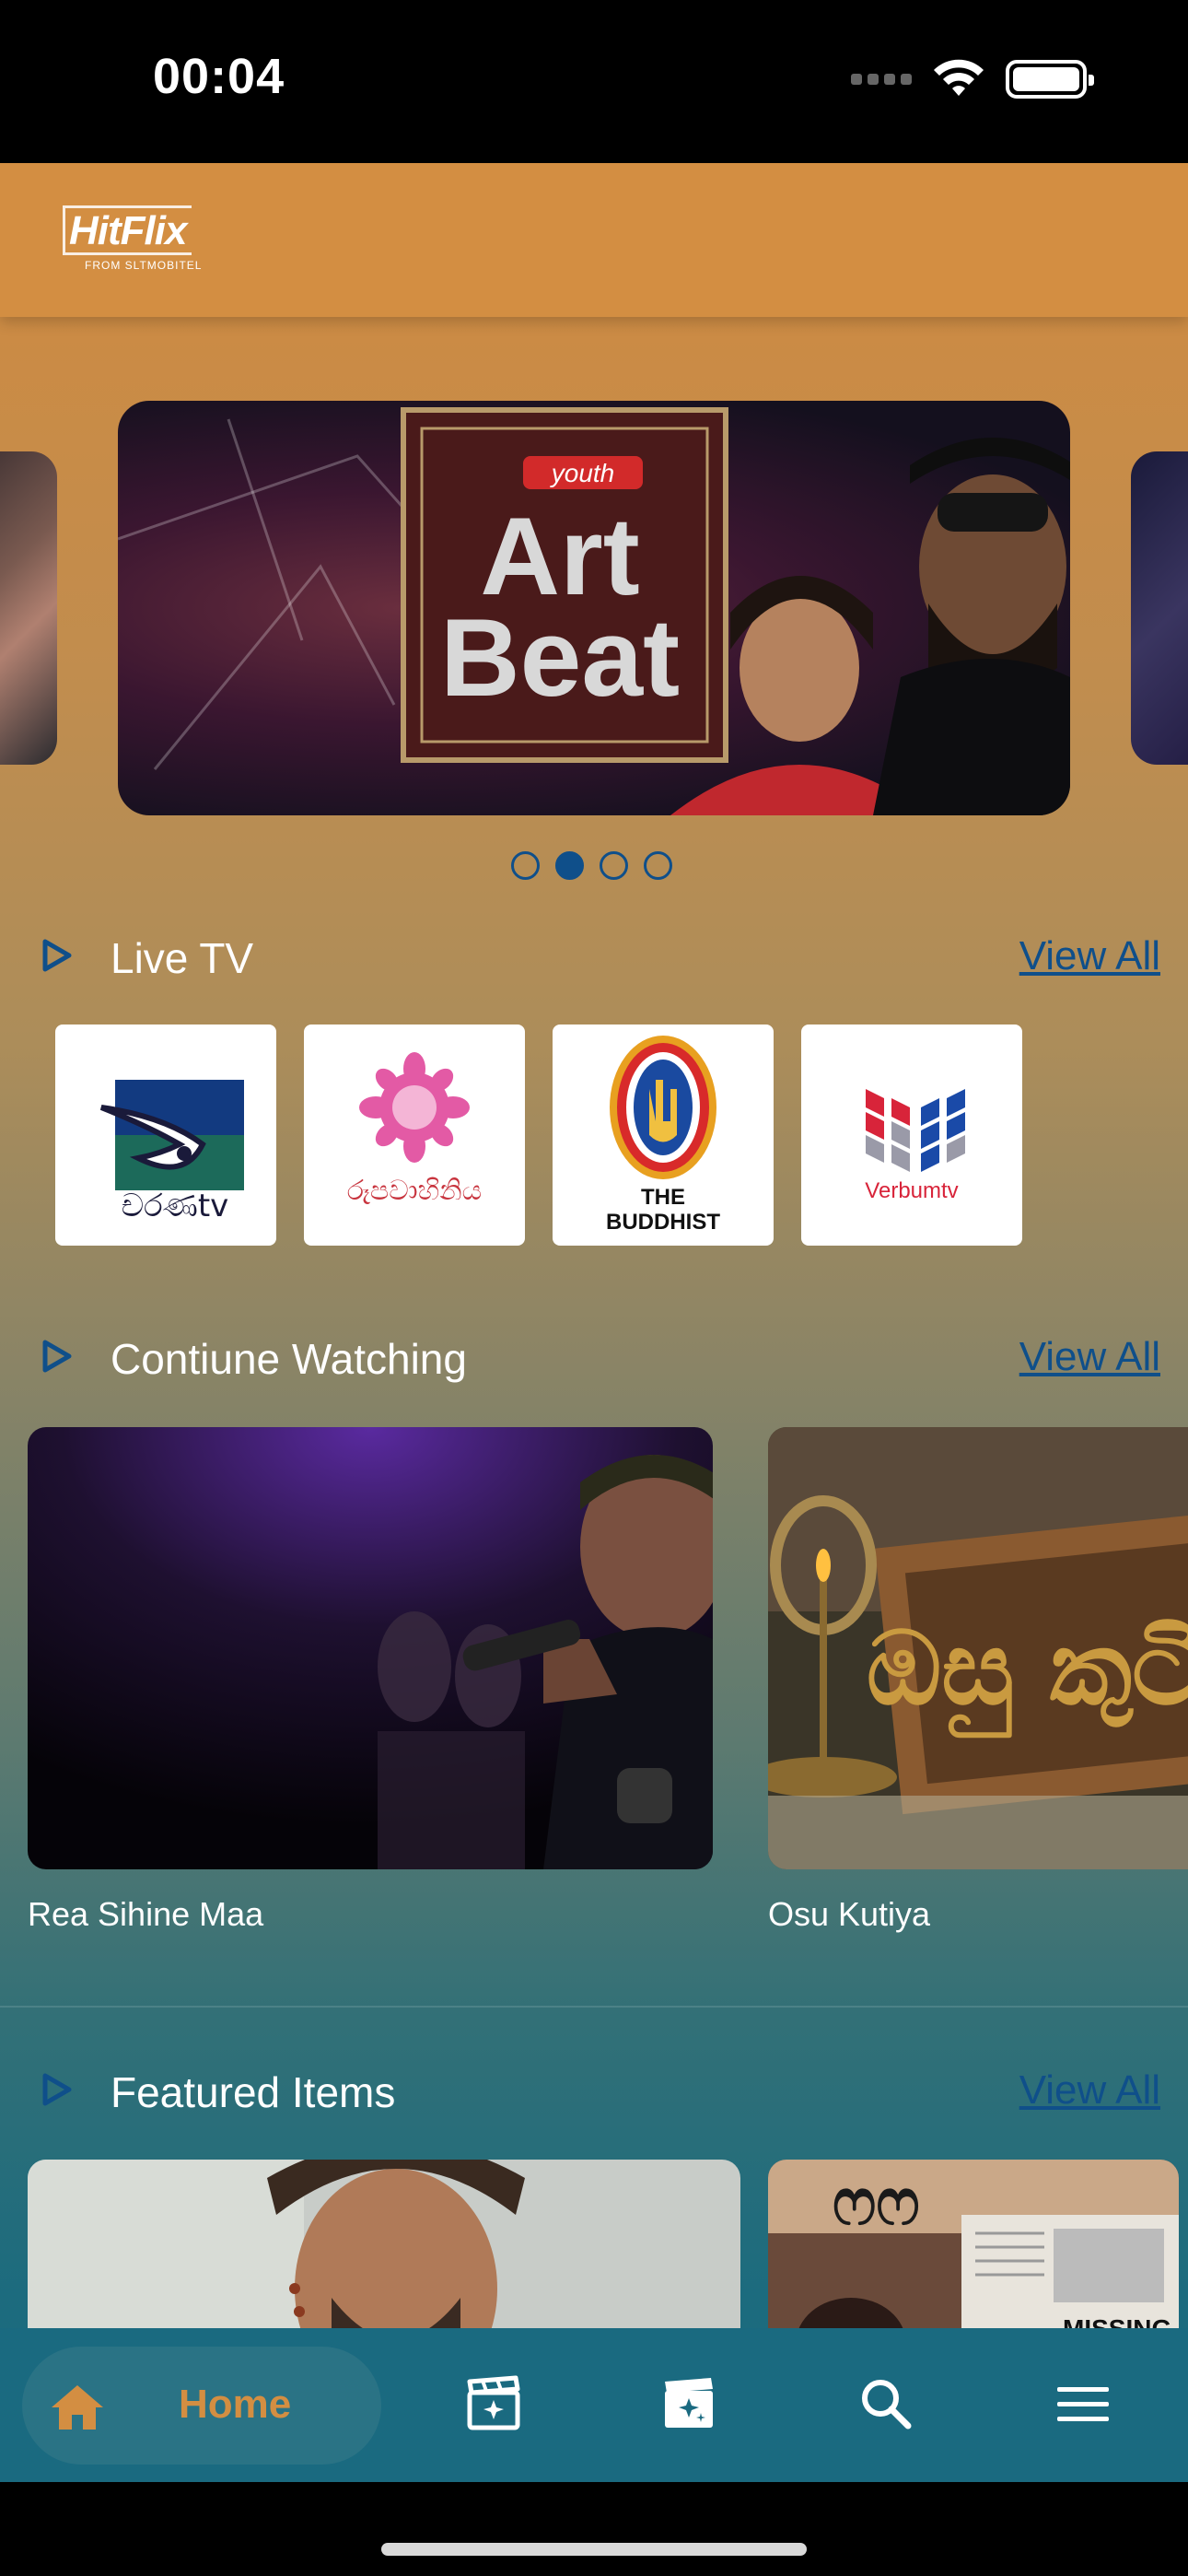  Describe the element at coordinates (876, 2202) in the screenshot. I see `svg-text: ෆෆ` at that location.